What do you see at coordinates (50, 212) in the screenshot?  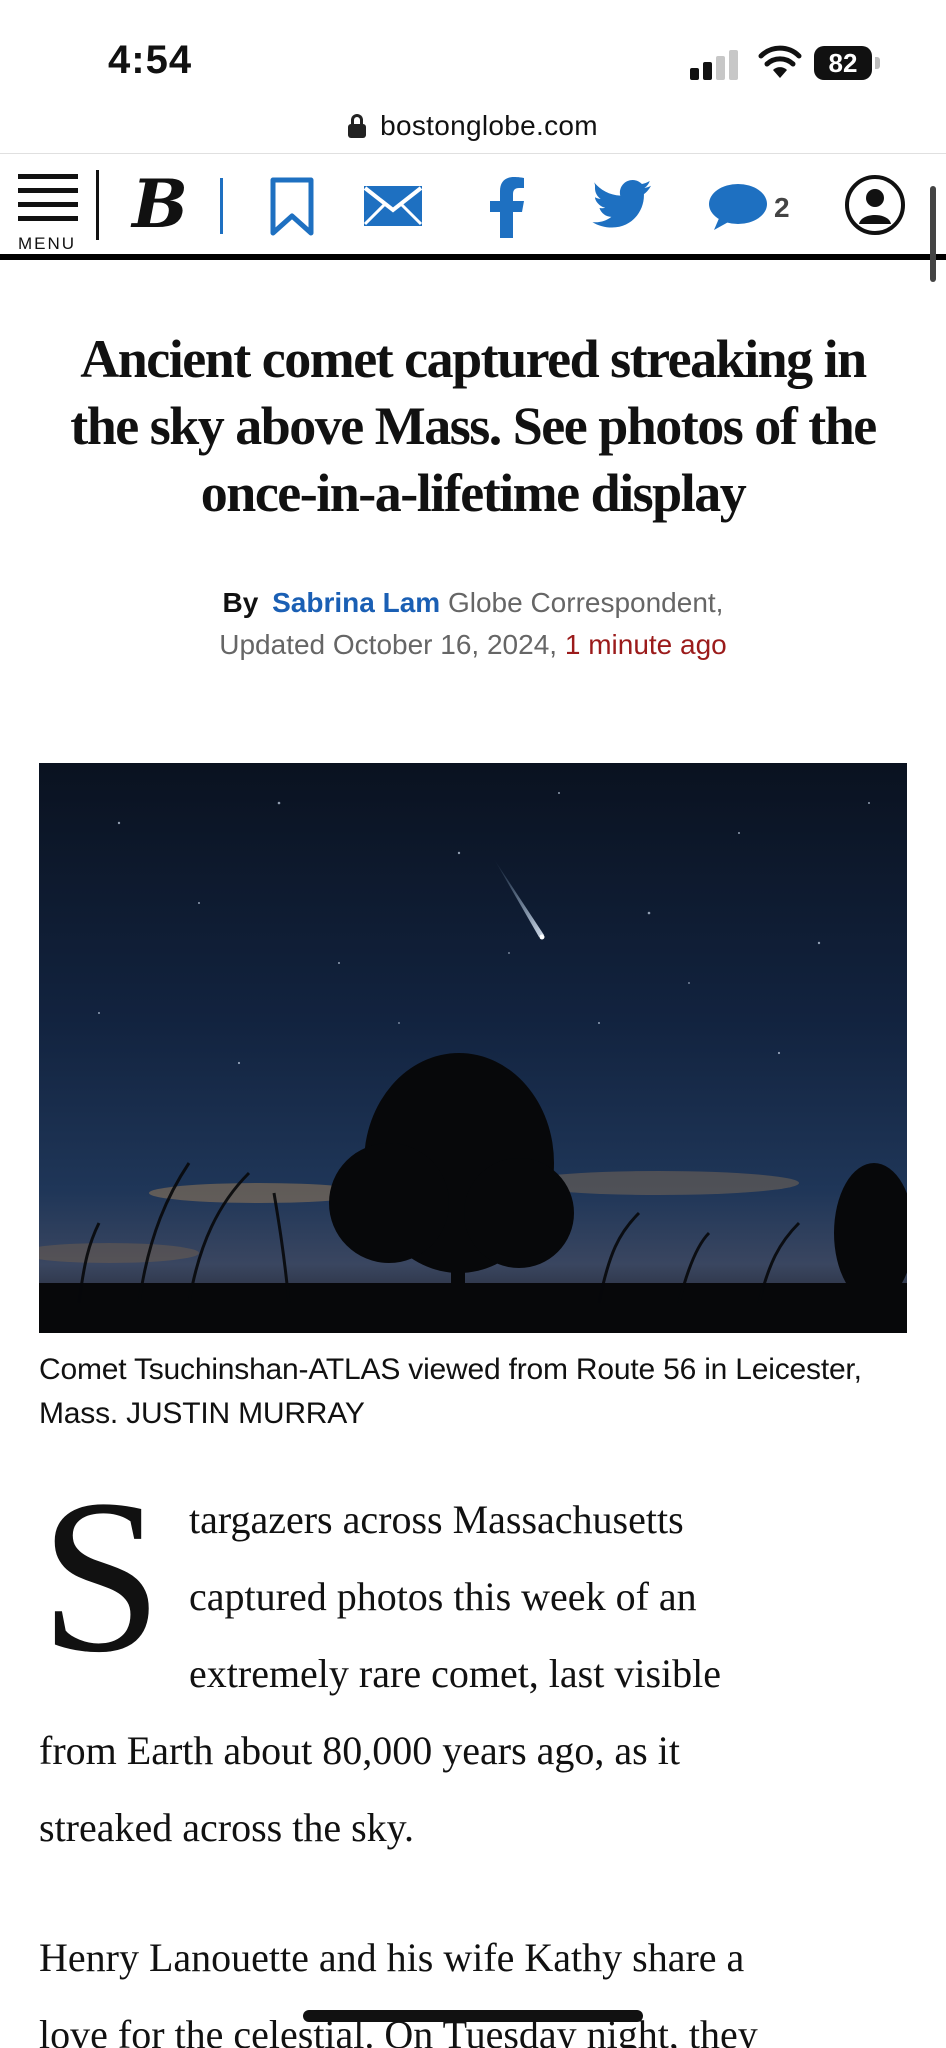 I see `menu-button: MENU` at bounding box center [50, 212].